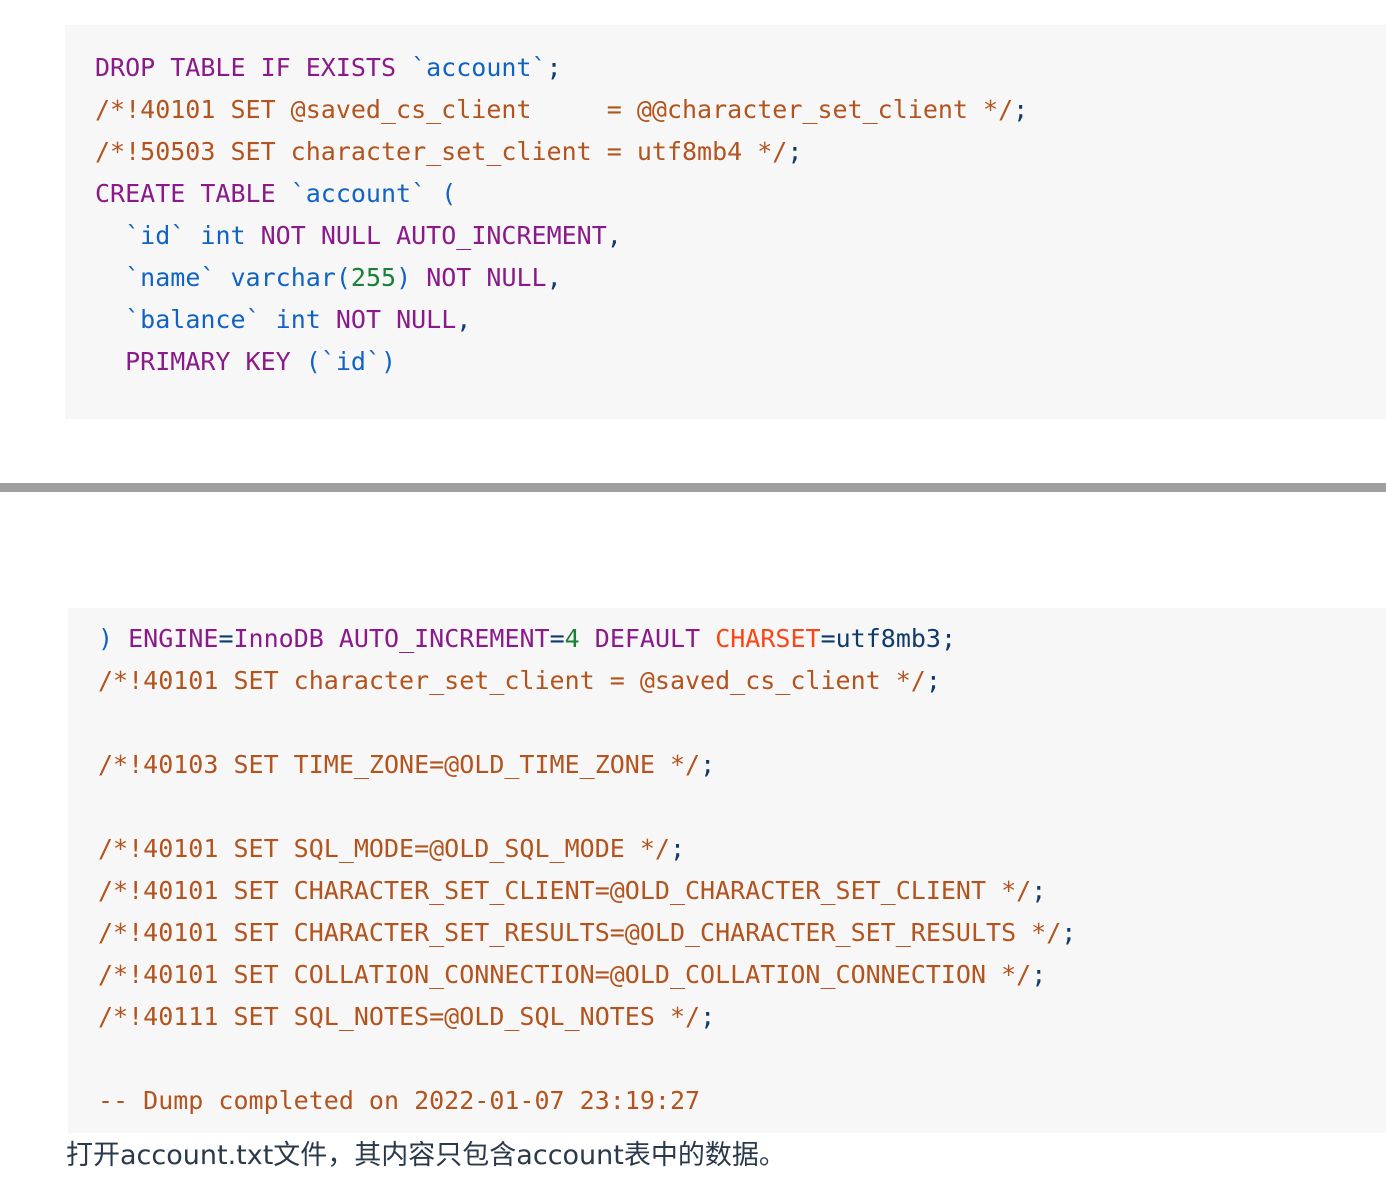 The image size is (1386, 1181). I want to click on token-ident: `balance`, so click(193, 319).